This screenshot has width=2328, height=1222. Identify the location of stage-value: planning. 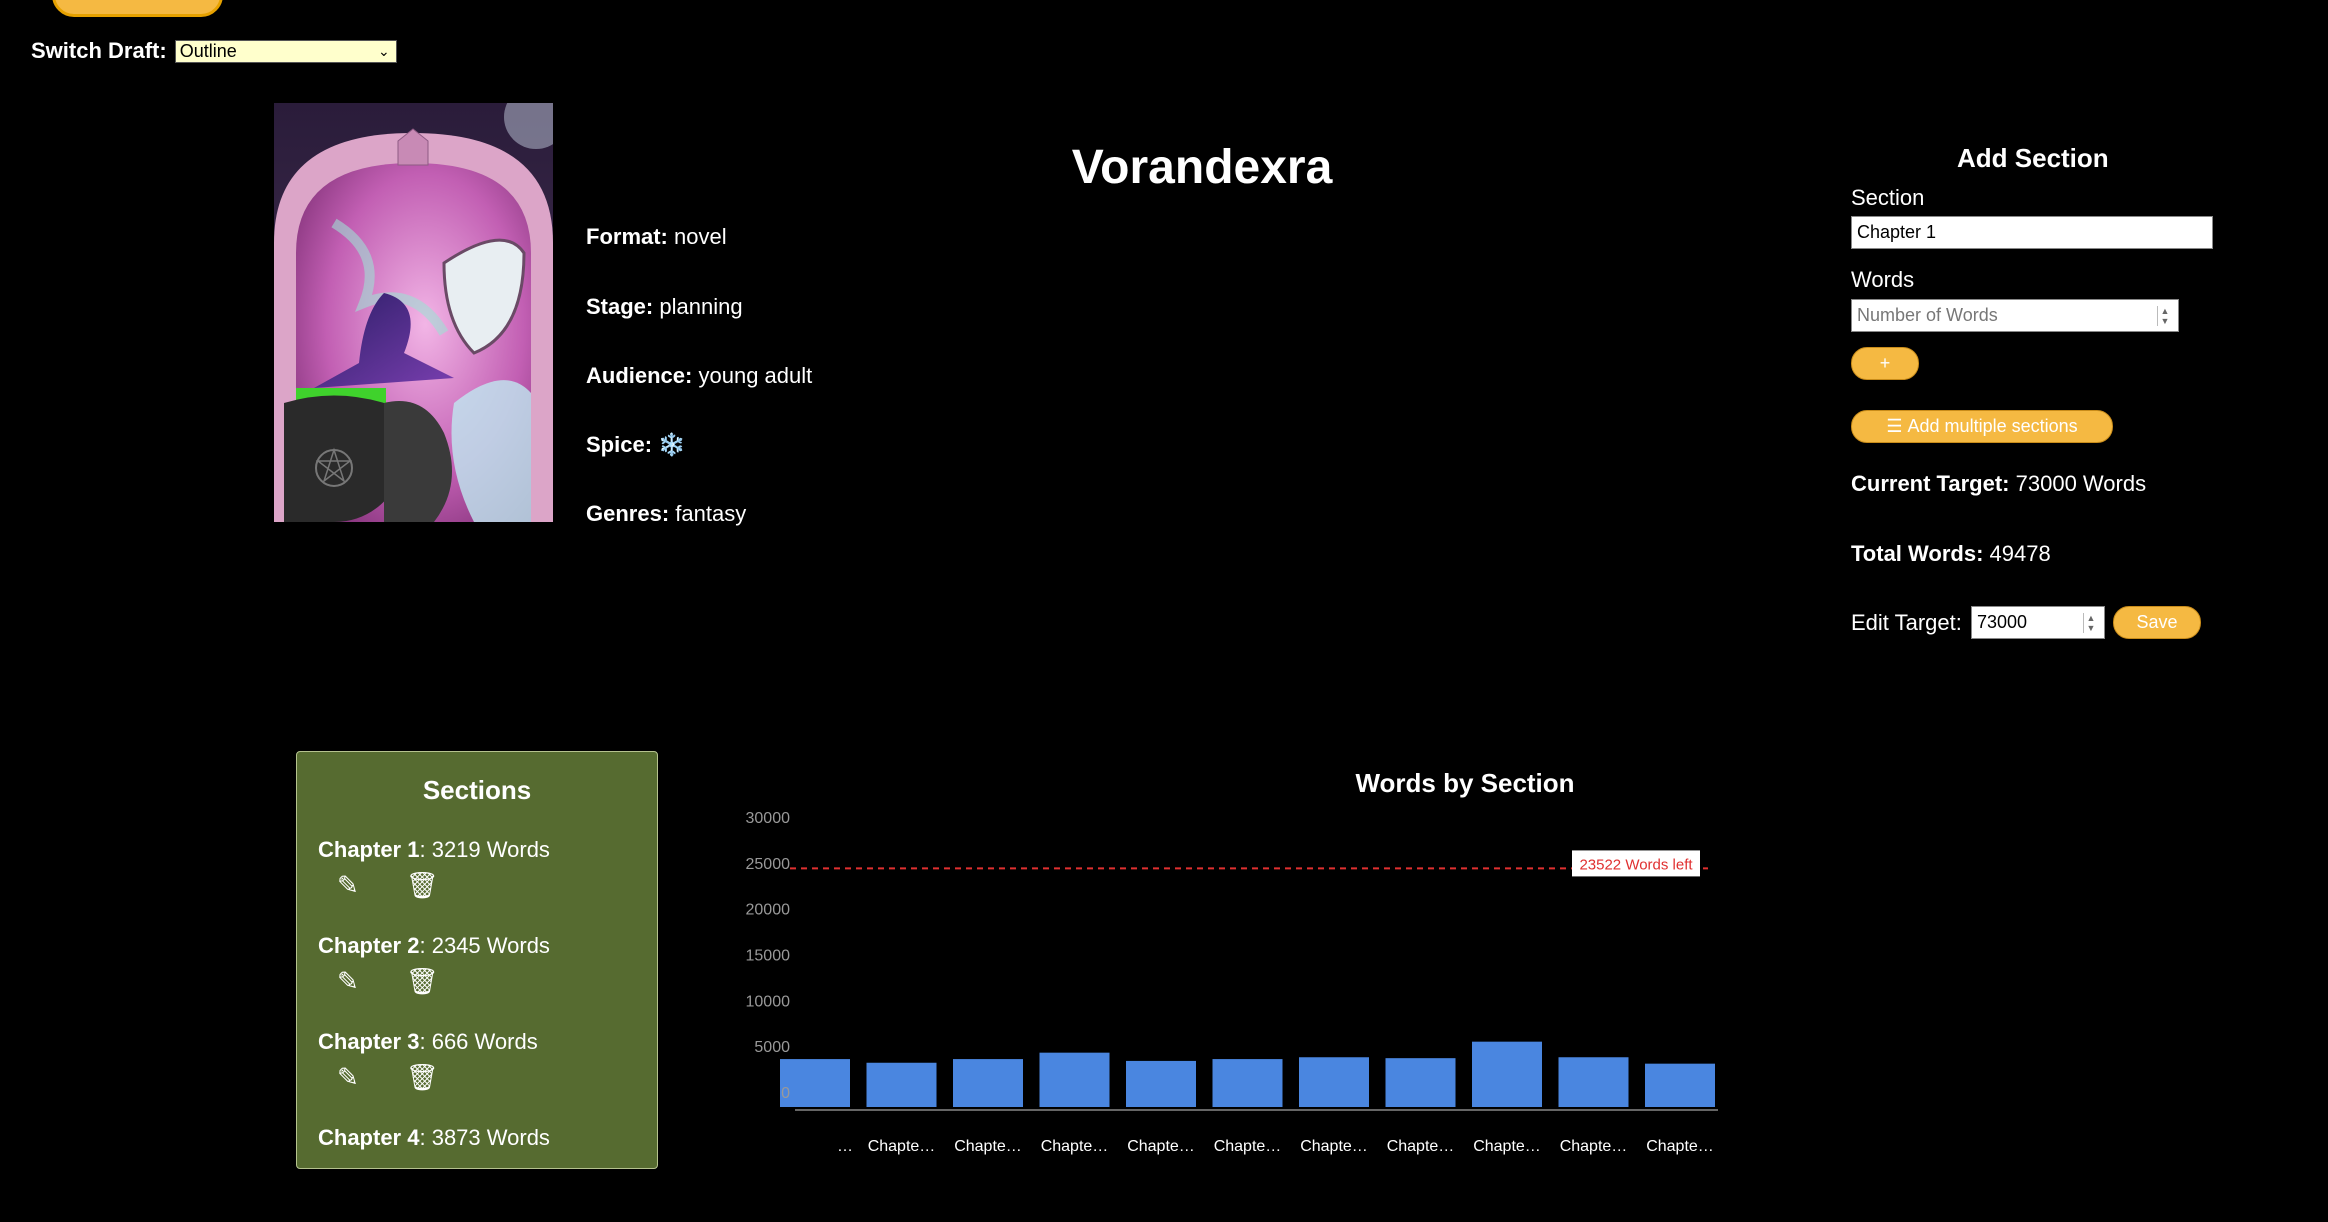
(701, 306).